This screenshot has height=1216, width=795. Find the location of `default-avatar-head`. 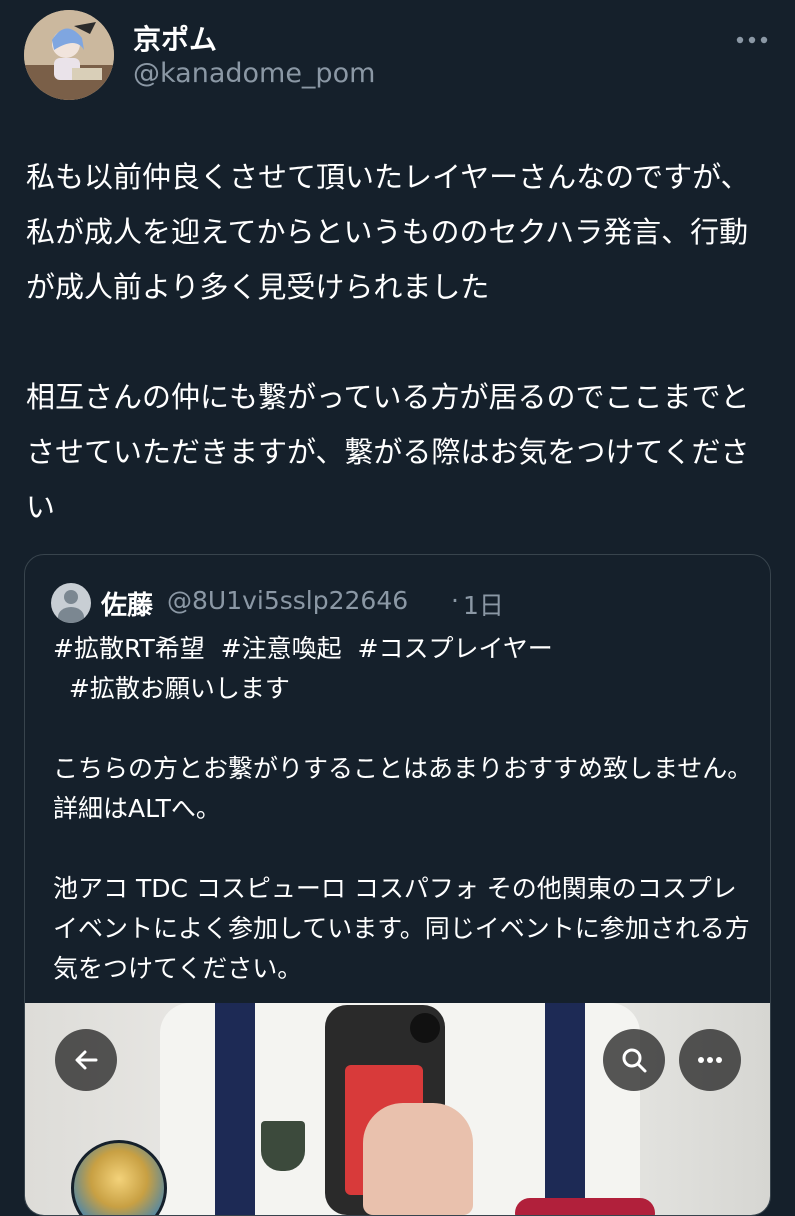

default-avatar-head is located at coordinates (71, 597).